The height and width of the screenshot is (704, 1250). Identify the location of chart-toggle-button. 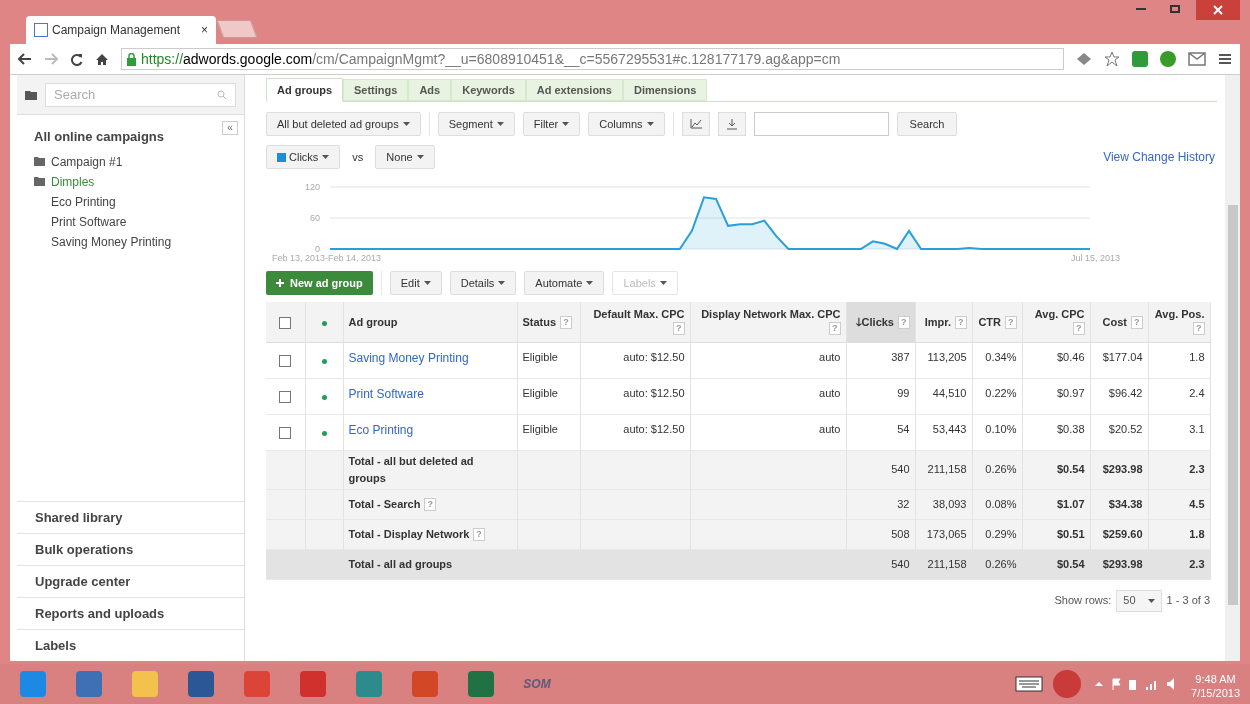
(695, 124).